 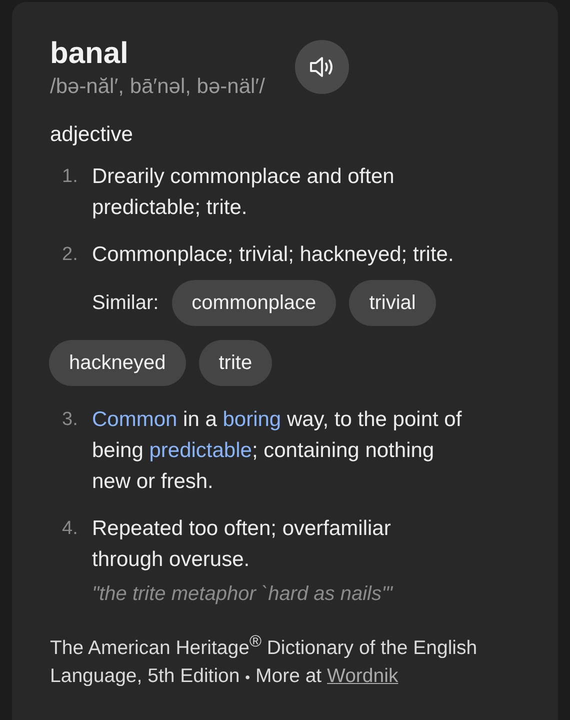 I want to click on synonym-chip: hackneyed, so click(x=117, y=363).